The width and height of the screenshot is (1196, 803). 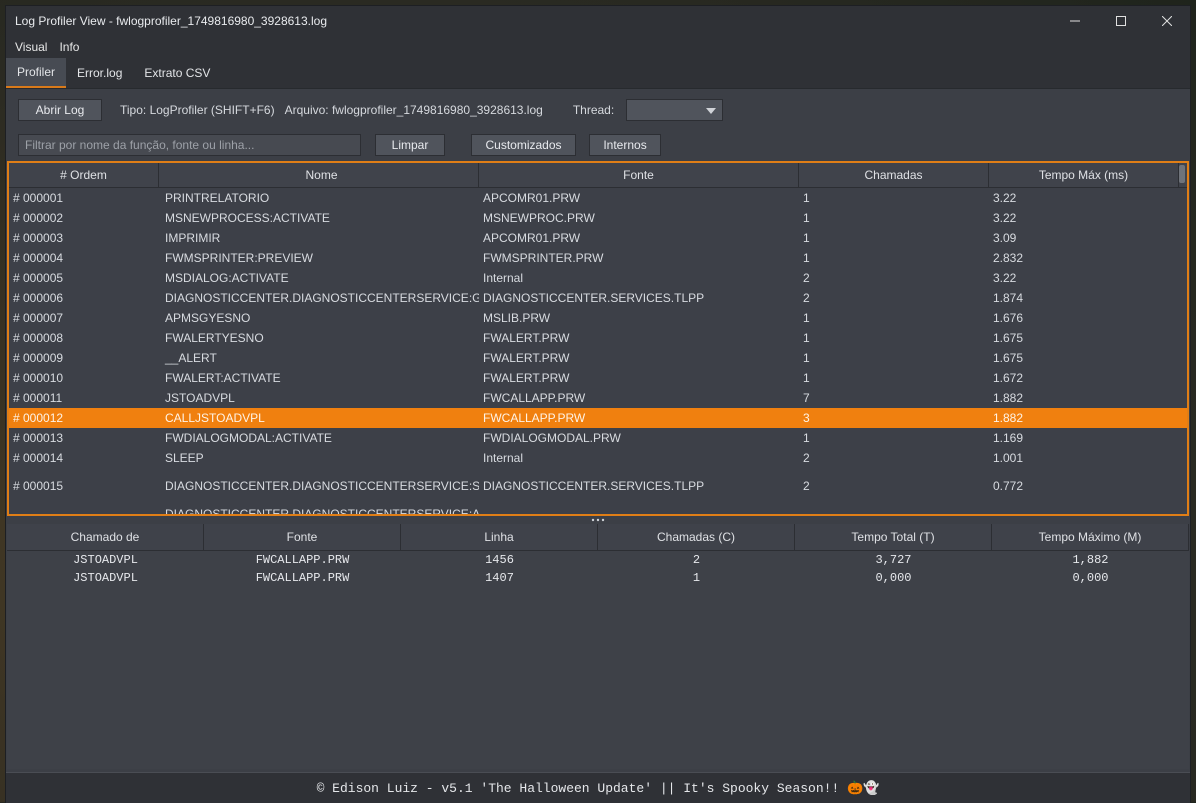 What do you see at coordinates (319, 175) in the screenshot?
I see `col-nome-header: Nome` at bounding box center [319, 175].